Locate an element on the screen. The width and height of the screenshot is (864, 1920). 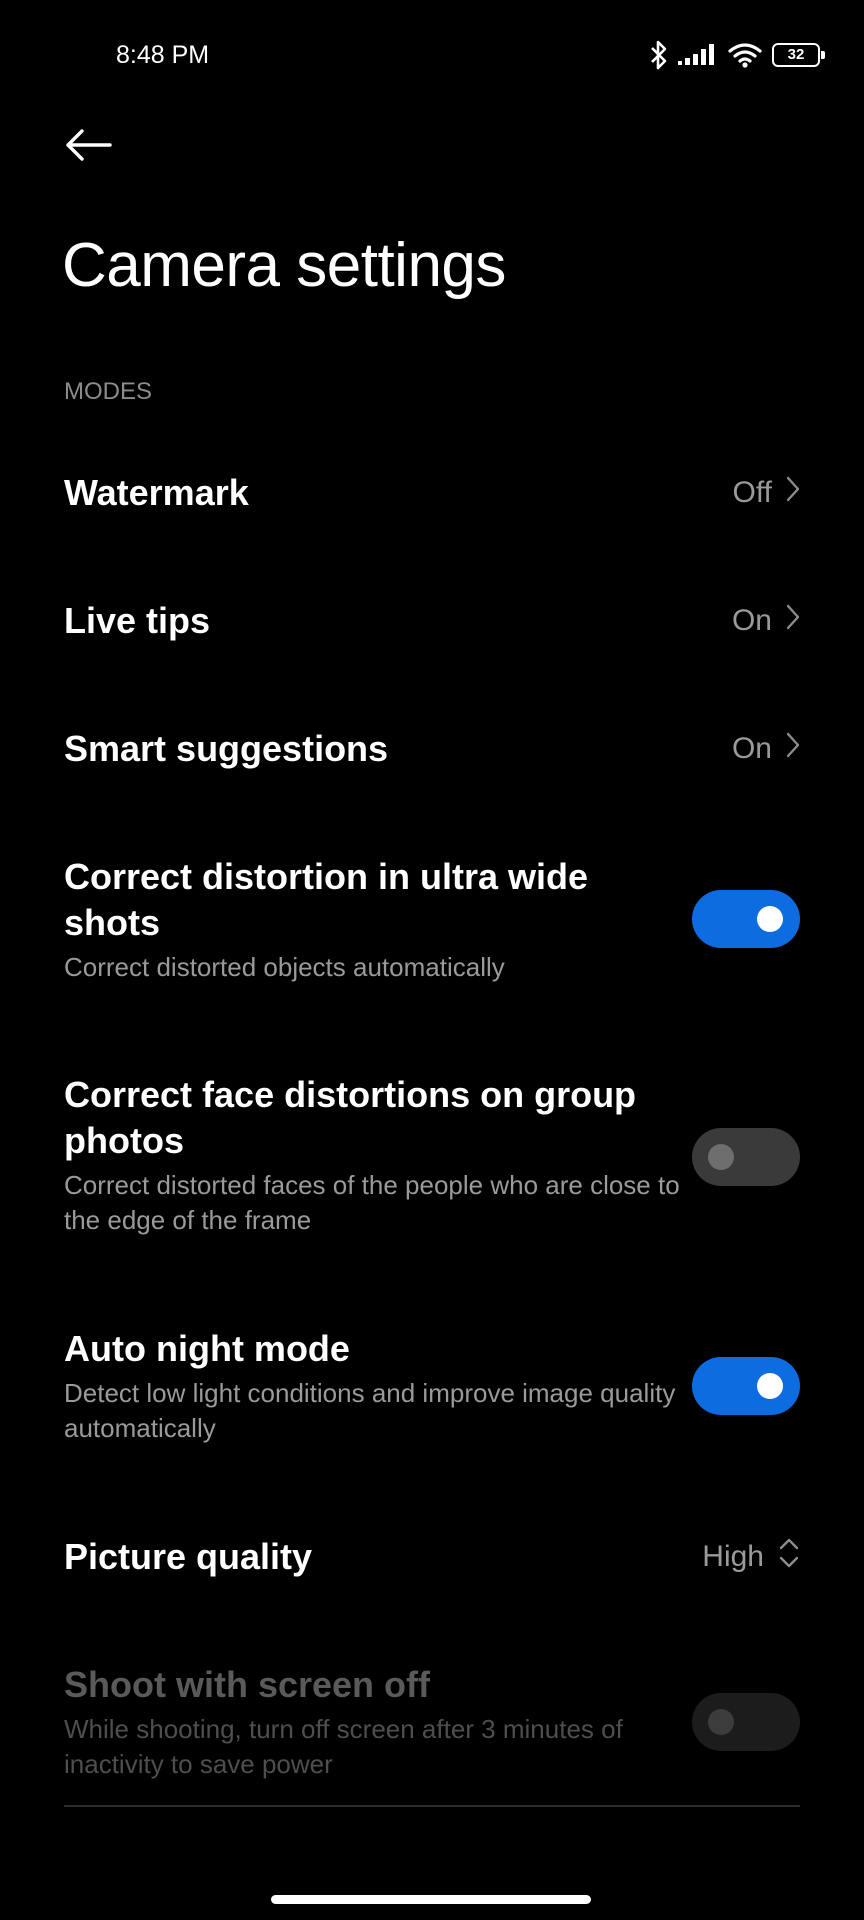
back-button is located at coordinates (88, 147).